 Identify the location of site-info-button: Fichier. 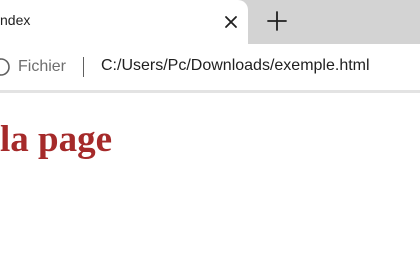
(33, 67).